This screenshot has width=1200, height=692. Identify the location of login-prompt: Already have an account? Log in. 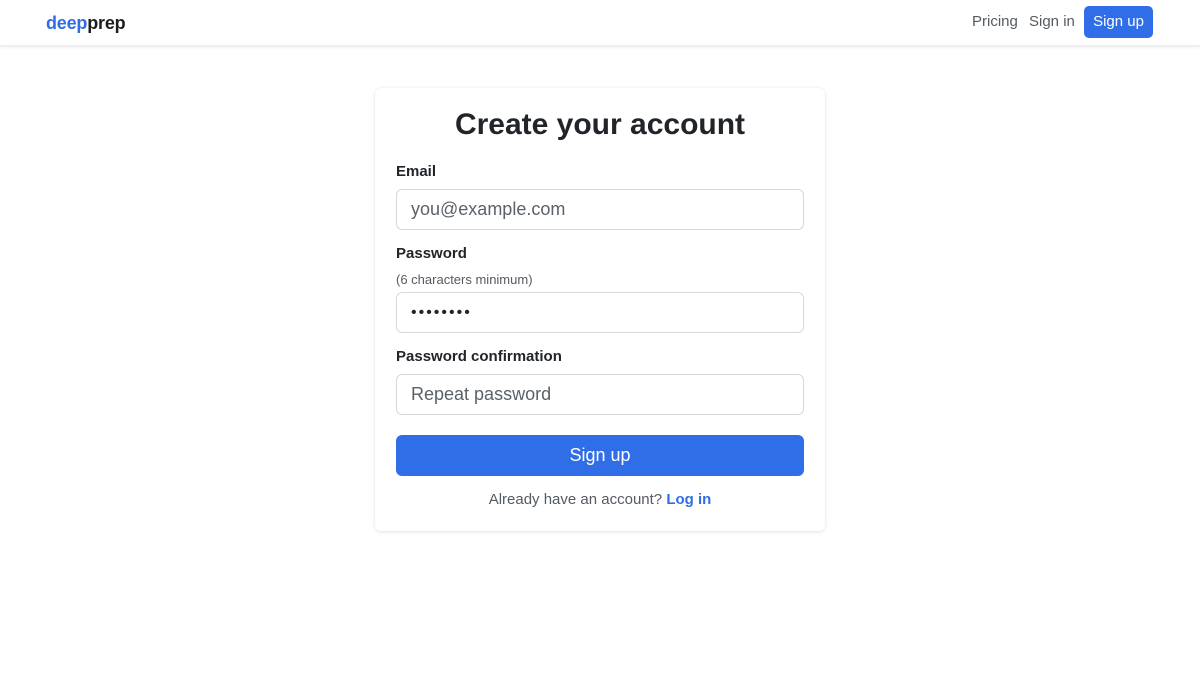
(600, 500).